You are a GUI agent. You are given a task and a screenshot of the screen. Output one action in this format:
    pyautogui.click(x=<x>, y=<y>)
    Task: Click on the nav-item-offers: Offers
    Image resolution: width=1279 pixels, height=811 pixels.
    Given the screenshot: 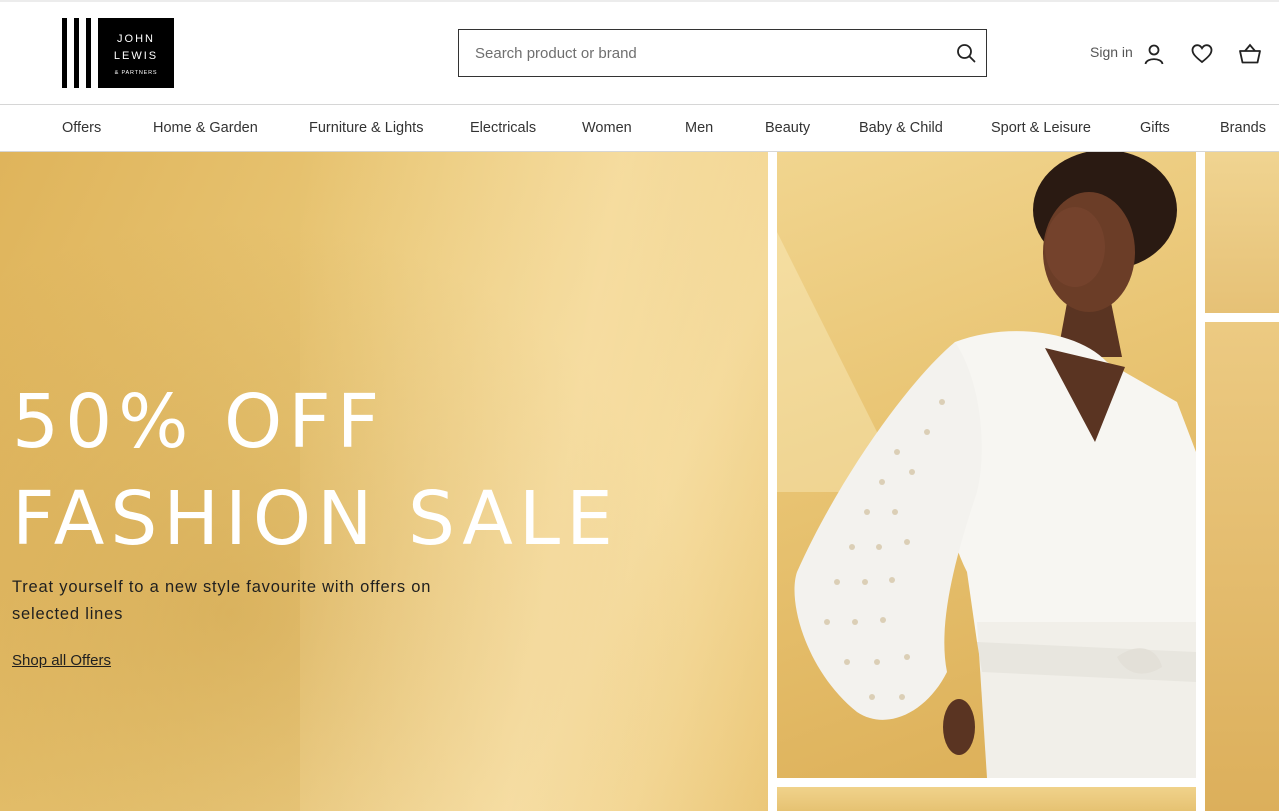 What is the action you would take?
    pyautogui.click(x=81, y=128)
    